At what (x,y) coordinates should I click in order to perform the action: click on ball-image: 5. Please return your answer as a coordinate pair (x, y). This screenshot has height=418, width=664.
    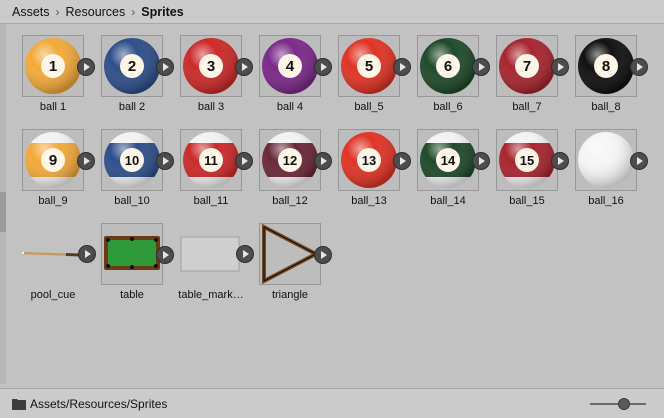
    Looking at the image, I should click on (369, 66).